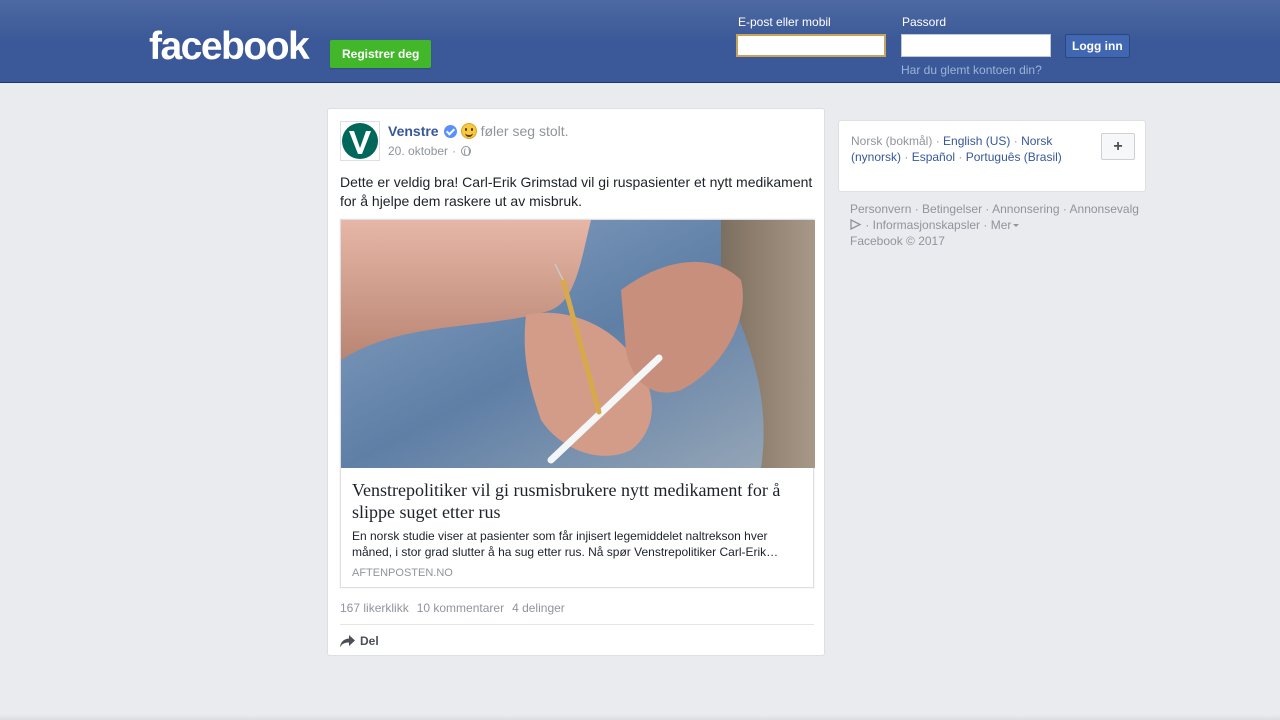 The image size is (1280, 720). Describe the element at coordinates (413, 131) in the screenshot. I see `author-name: Venstre` at that location.